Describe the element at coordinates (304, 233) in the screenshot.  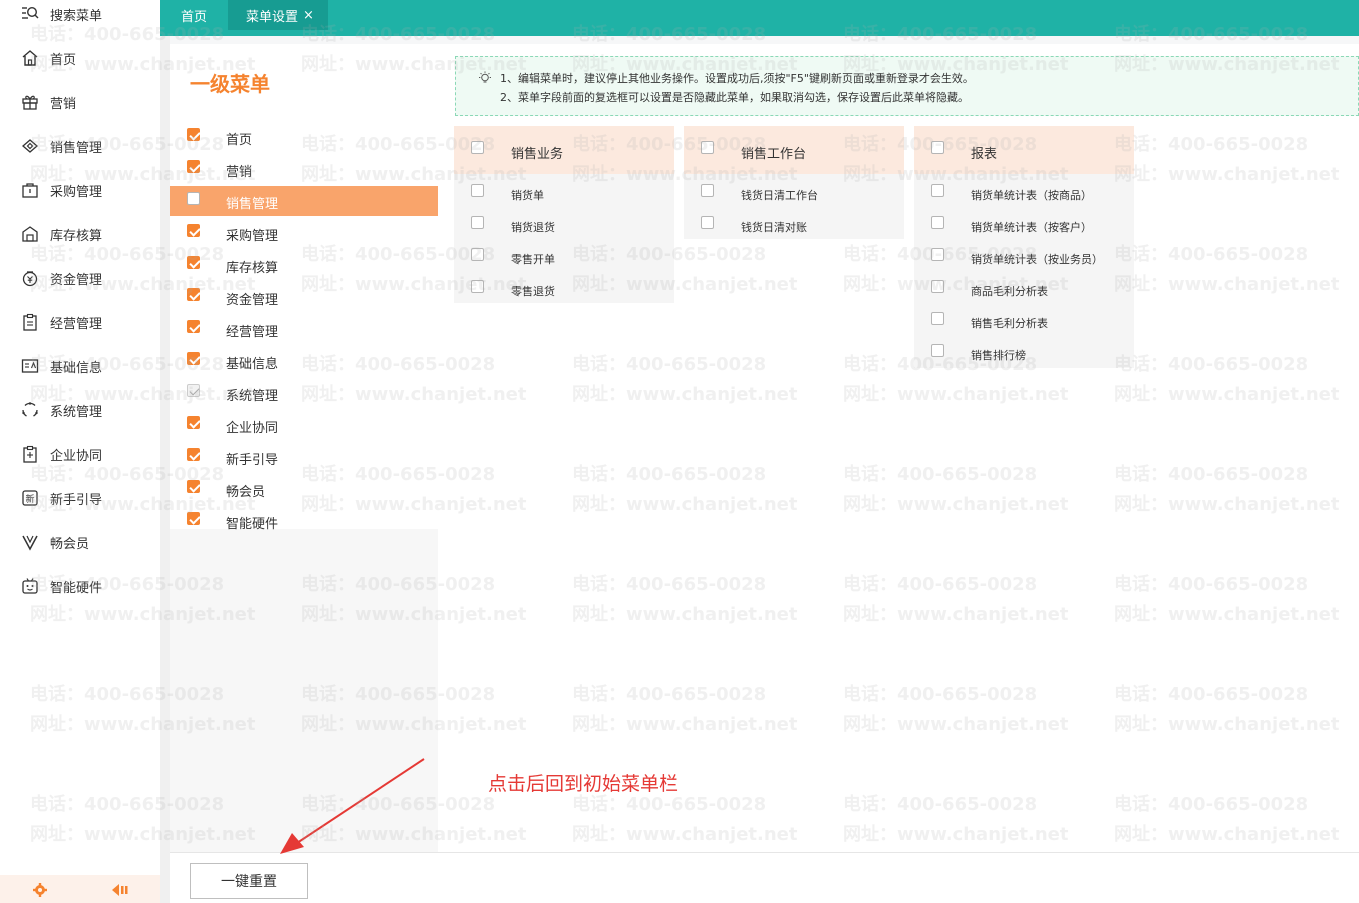
I see `level1-item-purchase: 采购管理` at that location.